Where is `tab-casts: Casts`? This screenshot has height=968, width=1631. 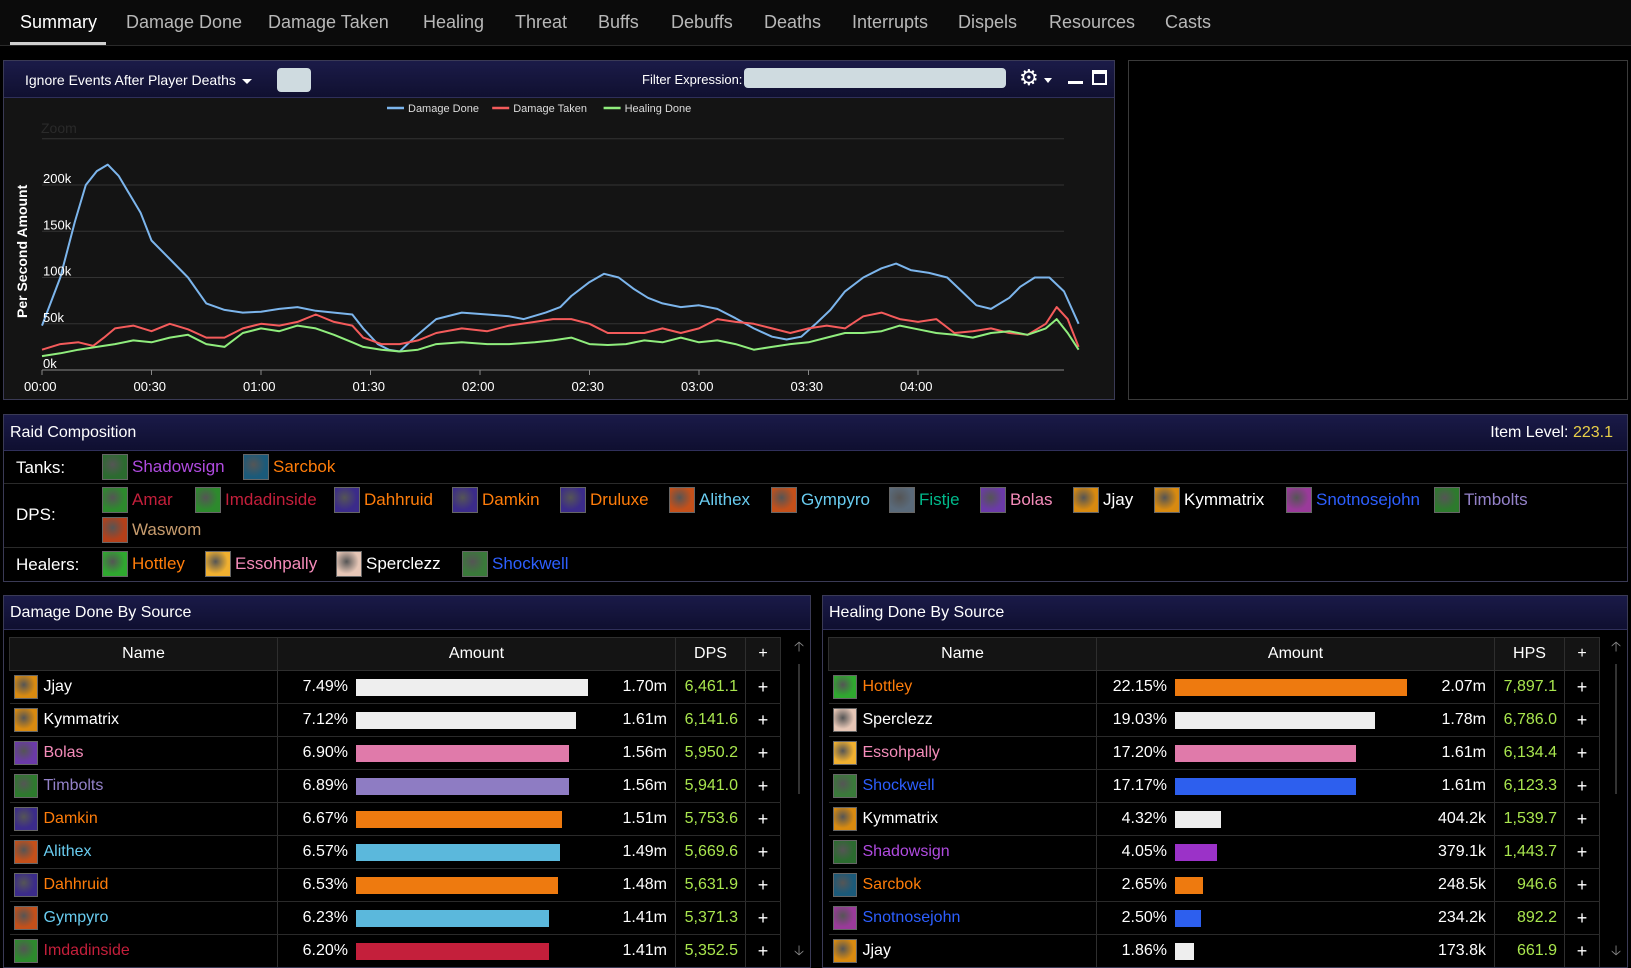
tab-casts: Casts is located at coordinates (1188, 22).